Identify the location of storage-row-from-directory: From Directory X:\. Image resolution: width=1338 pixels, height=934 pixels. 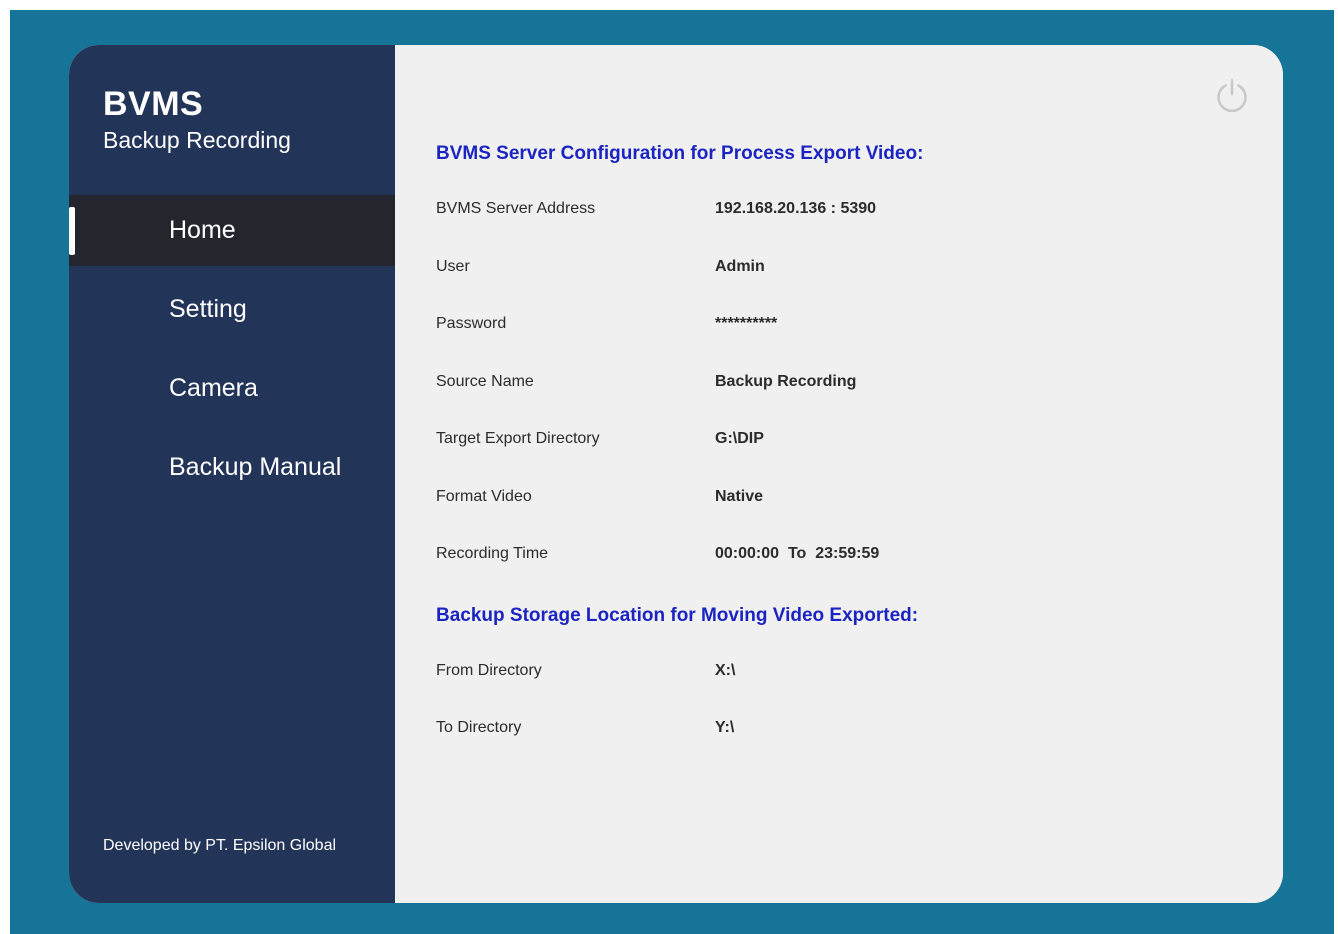
(786, 674).